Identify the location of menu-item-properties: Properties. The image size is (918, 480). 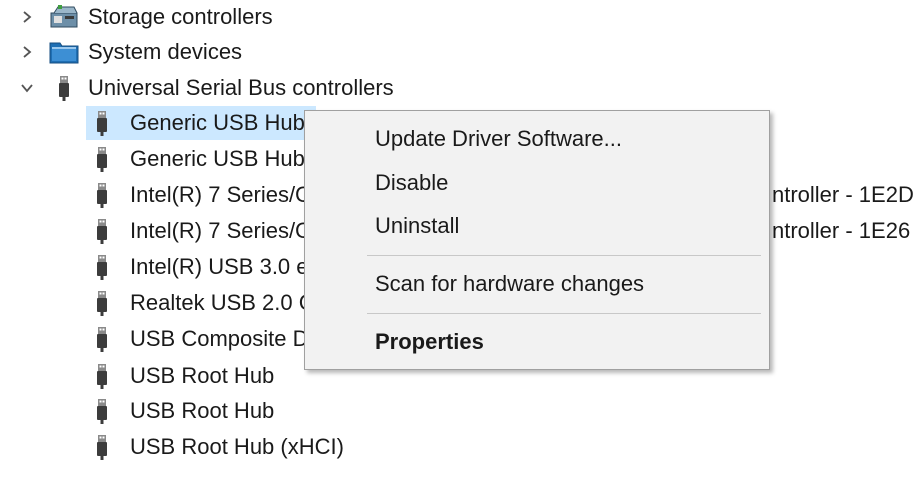
(537, 342).